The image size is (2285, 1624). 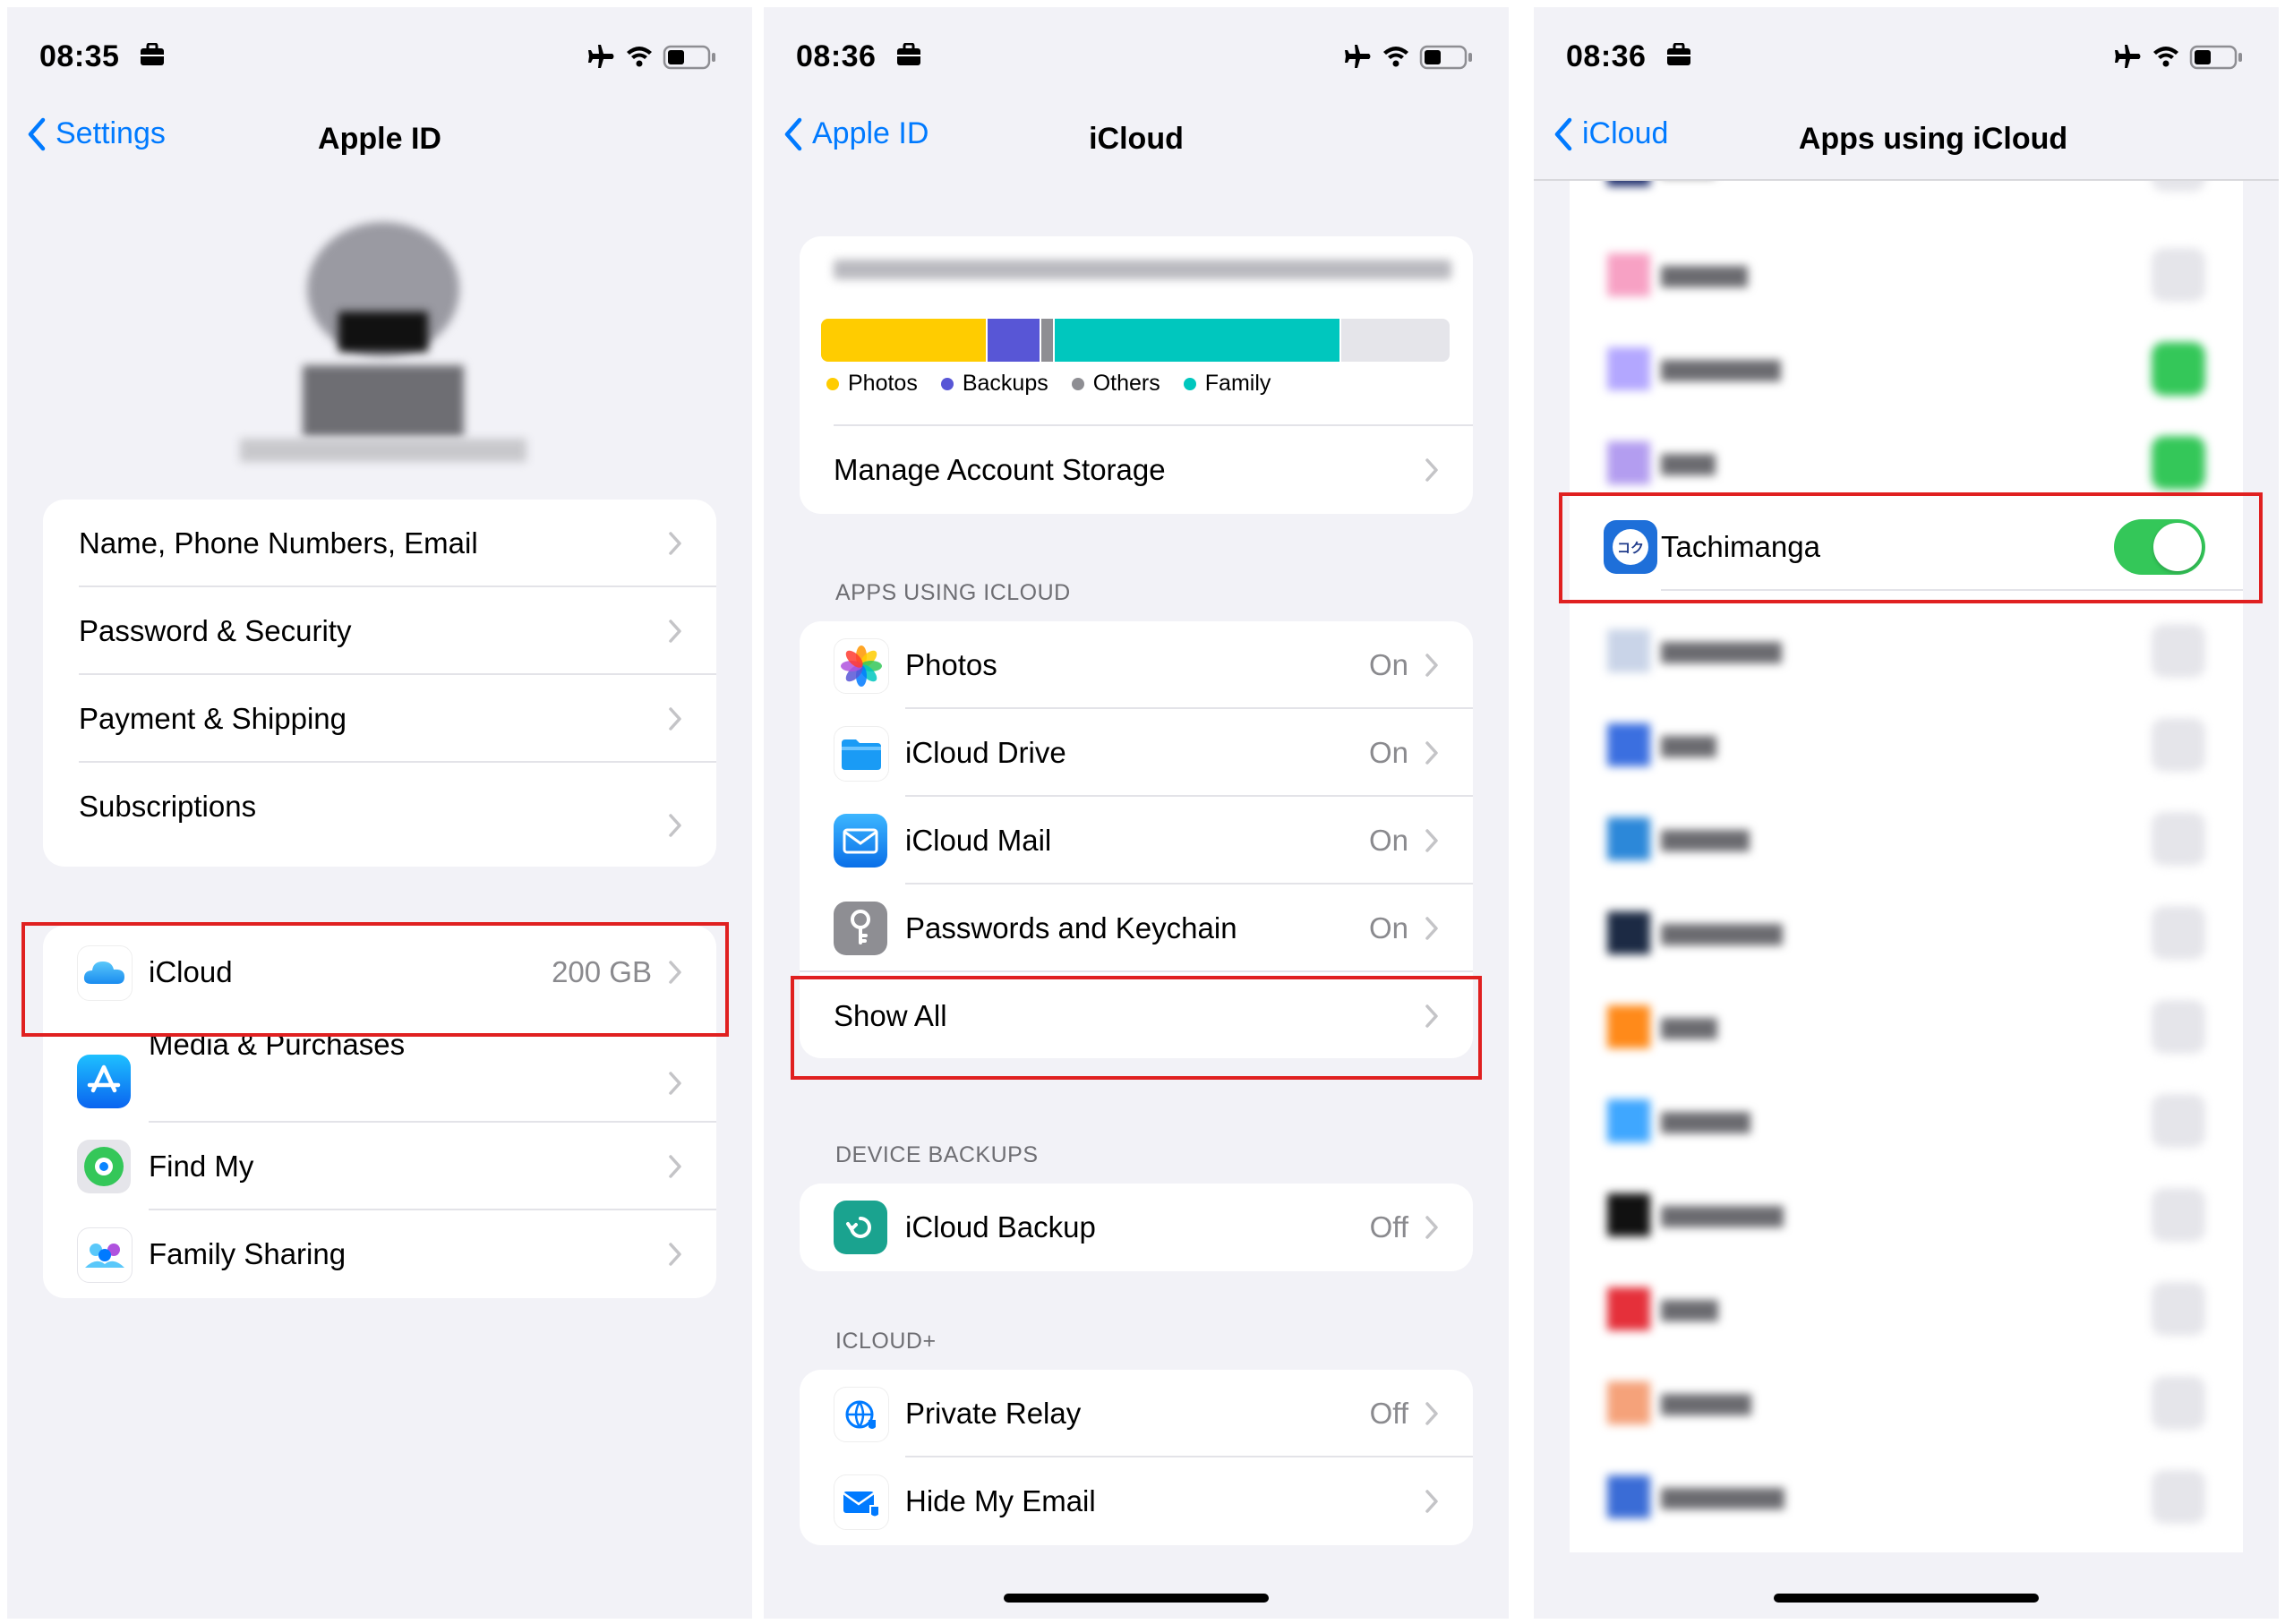 I want to click on section-header-backups: DEVICE BACKUPS, so click(x=937, y=1154).